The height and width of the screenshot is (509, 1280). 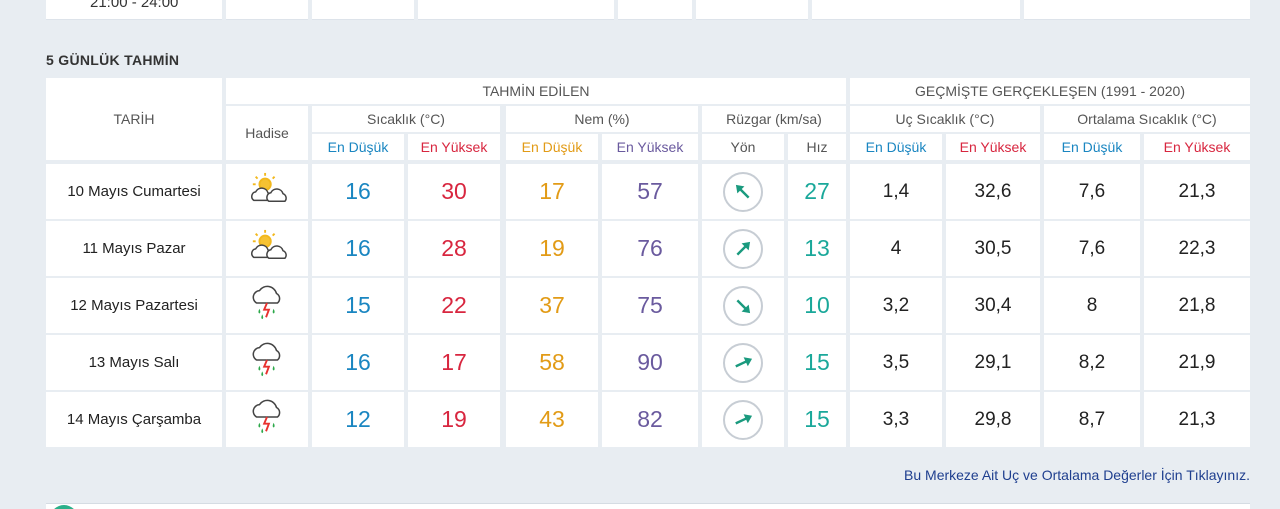 I want to click on previous-table-strip: 21:00 - 24:00, so click(x=648, y=10).